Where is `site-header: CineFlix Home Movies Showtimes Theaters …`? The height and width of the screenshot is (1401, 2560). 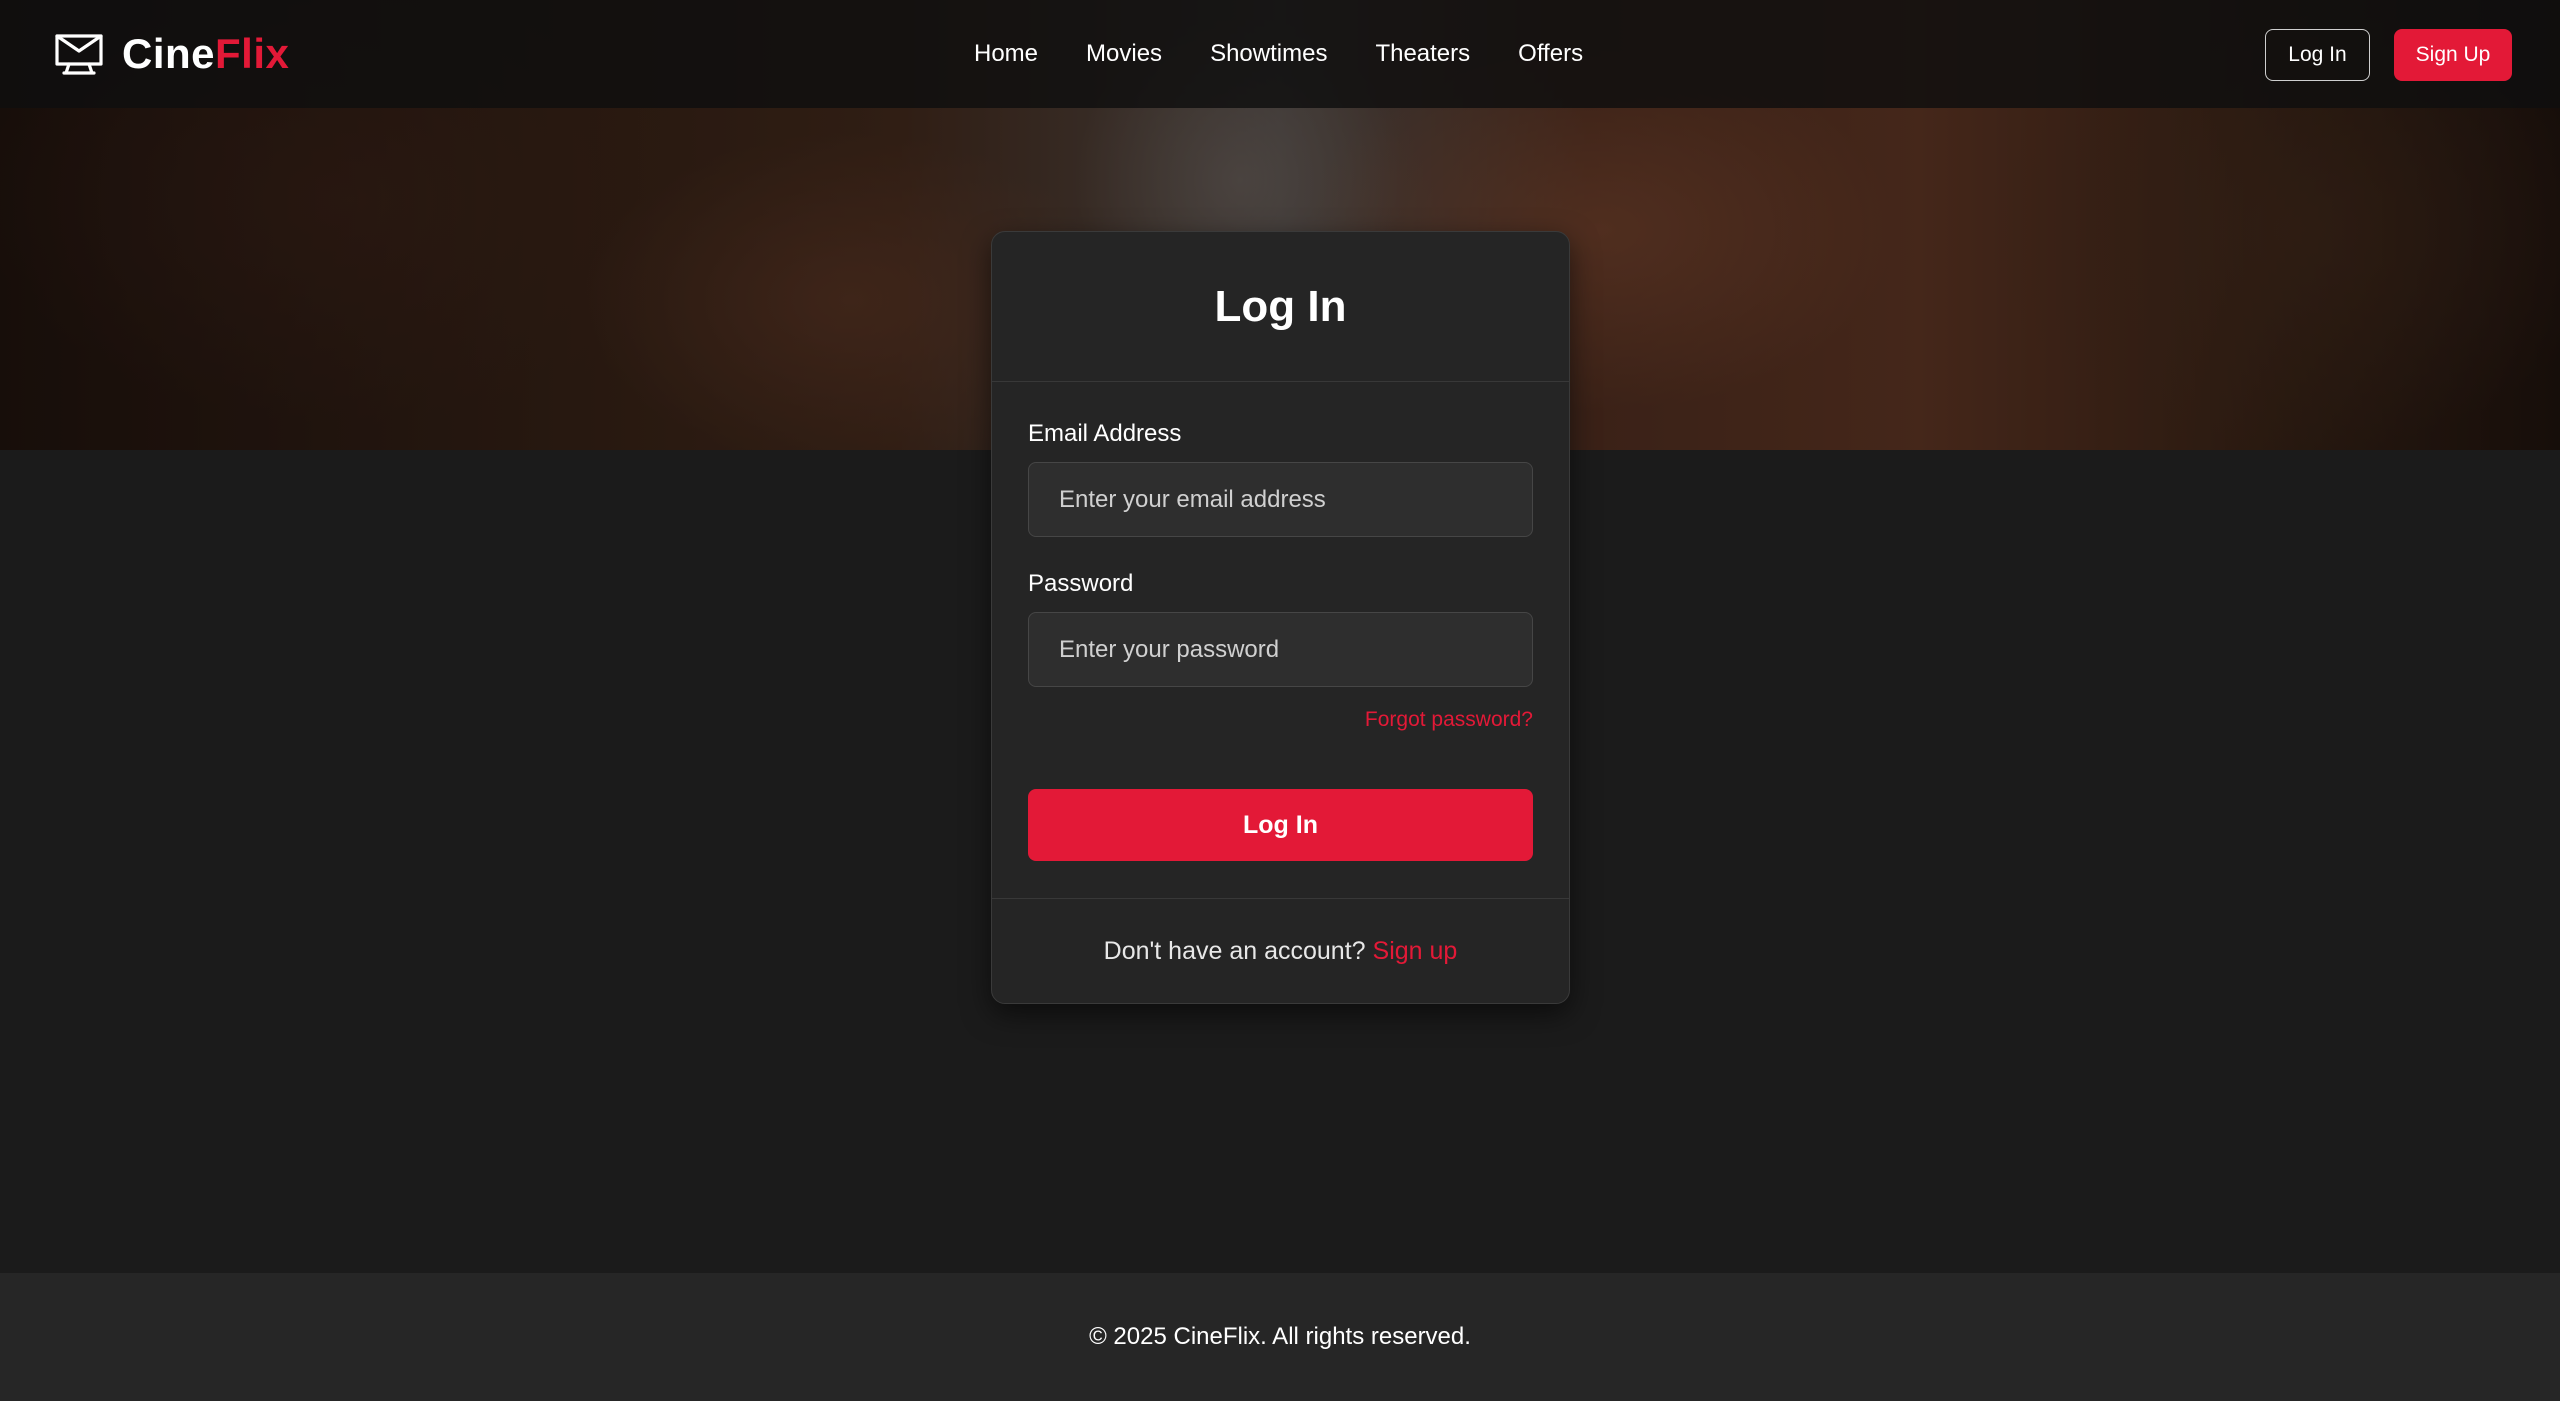 site-header: CineFlix Home Movies Showtimes Theaters … is located at coordinates (1280, 54).